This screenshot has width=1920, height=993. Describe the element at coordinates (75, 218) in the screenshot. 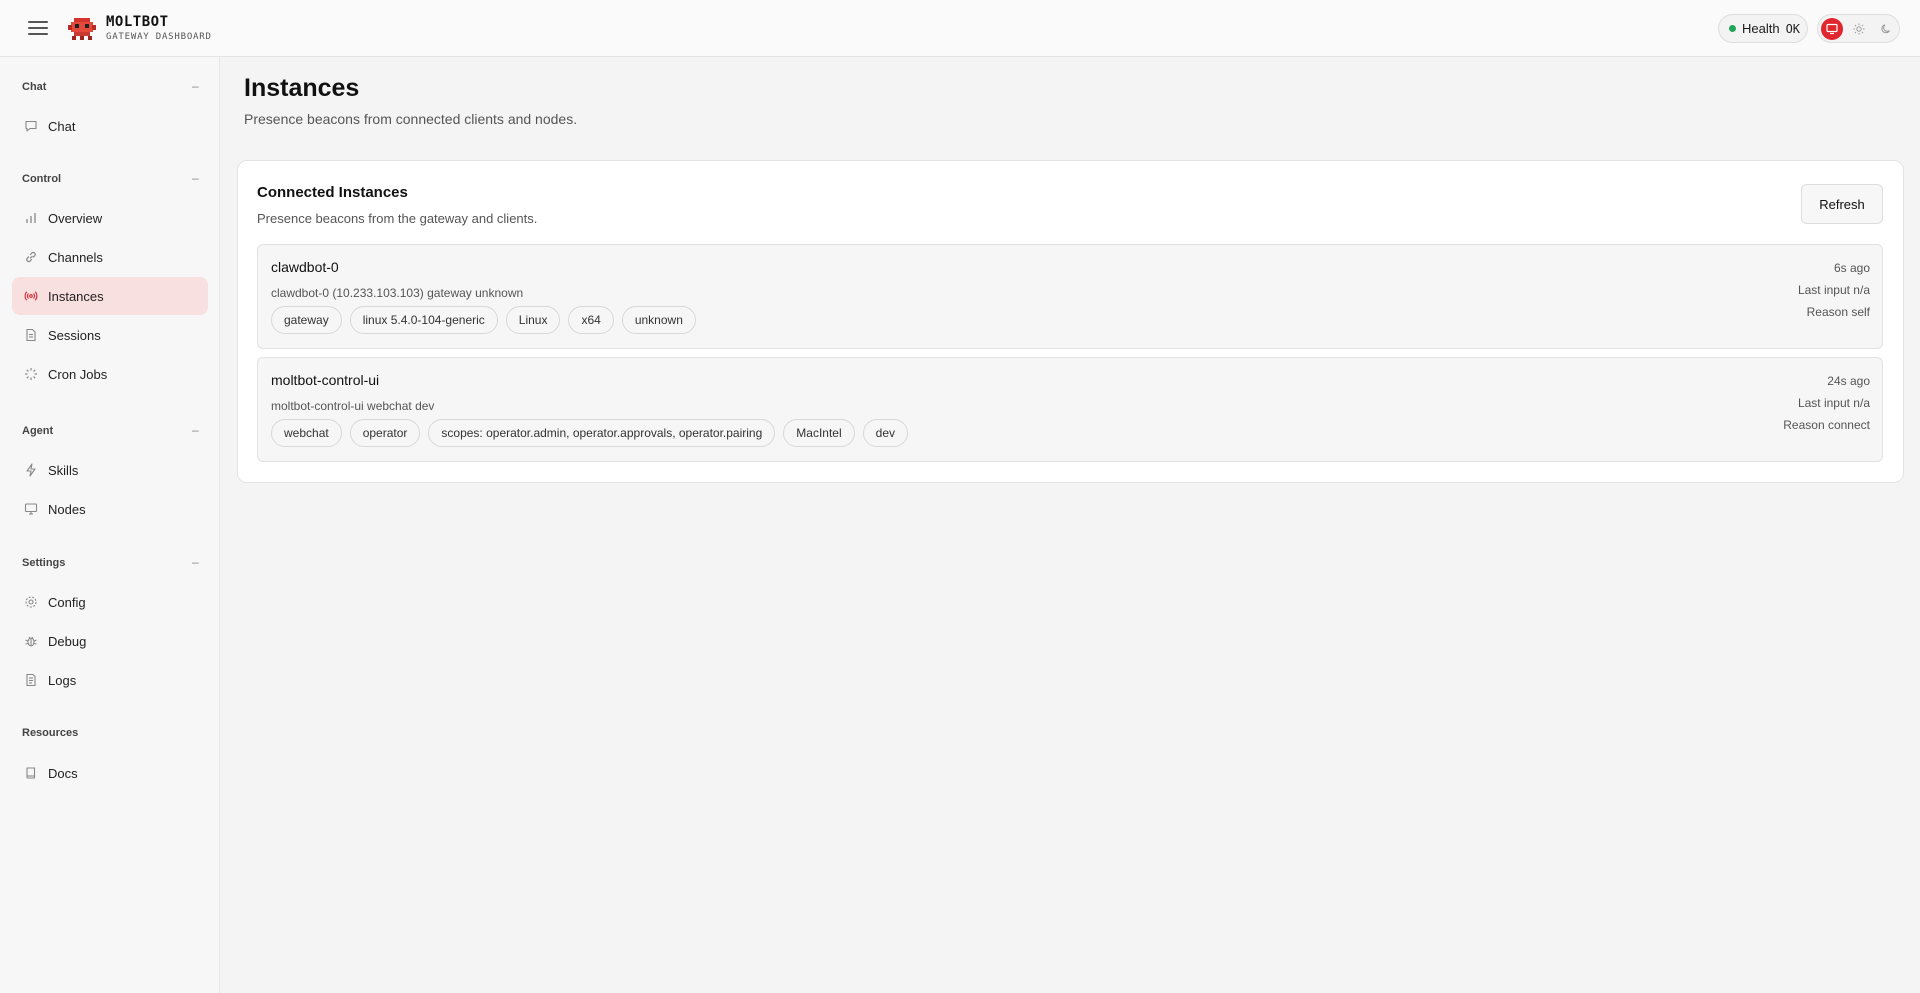

I see `sidebar-item-label: Overview` at that location.